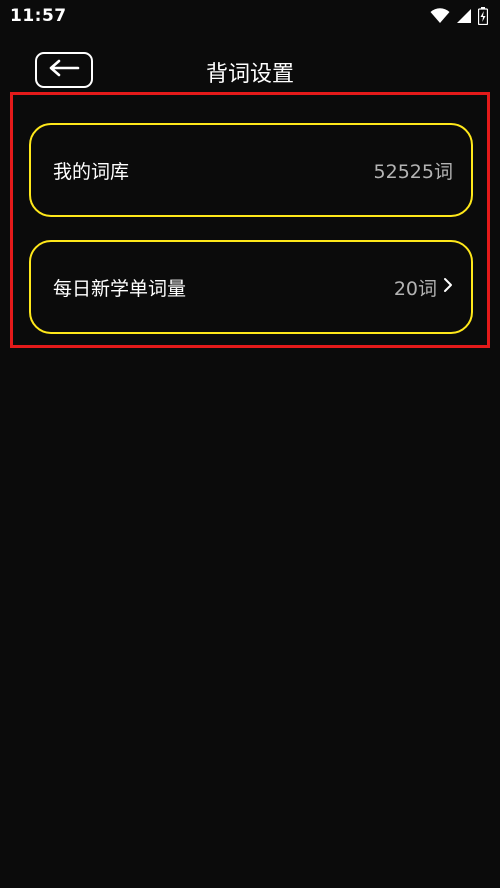 The width and height of the screenshot is (500, 888). I want to click on setting-label: 每日新学单词量, so click(120, 288).